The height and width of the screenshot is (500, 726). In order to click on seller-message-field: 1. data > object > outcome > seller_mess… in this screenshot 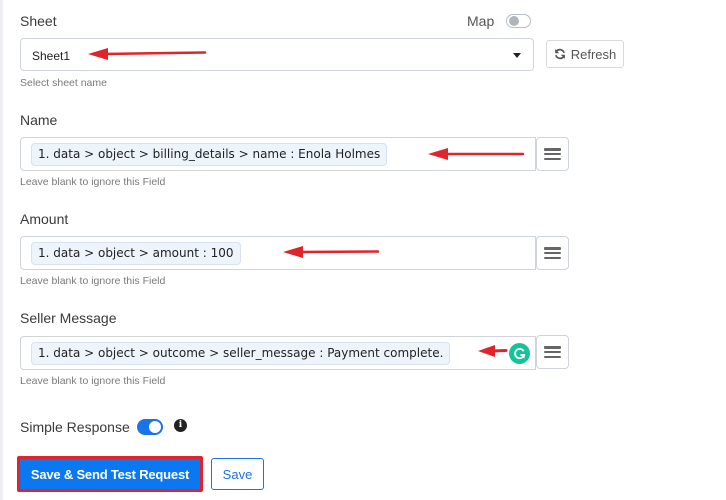, I will do `click(278, 353)`.